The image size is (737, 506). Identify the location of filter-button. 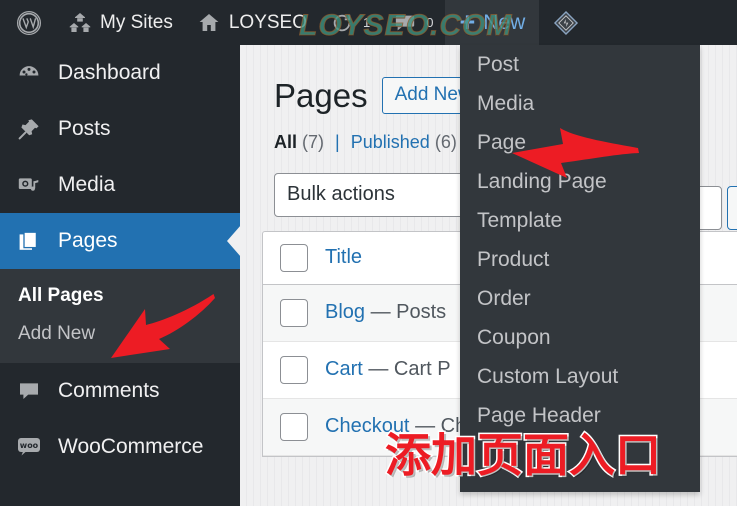
(732, 208).